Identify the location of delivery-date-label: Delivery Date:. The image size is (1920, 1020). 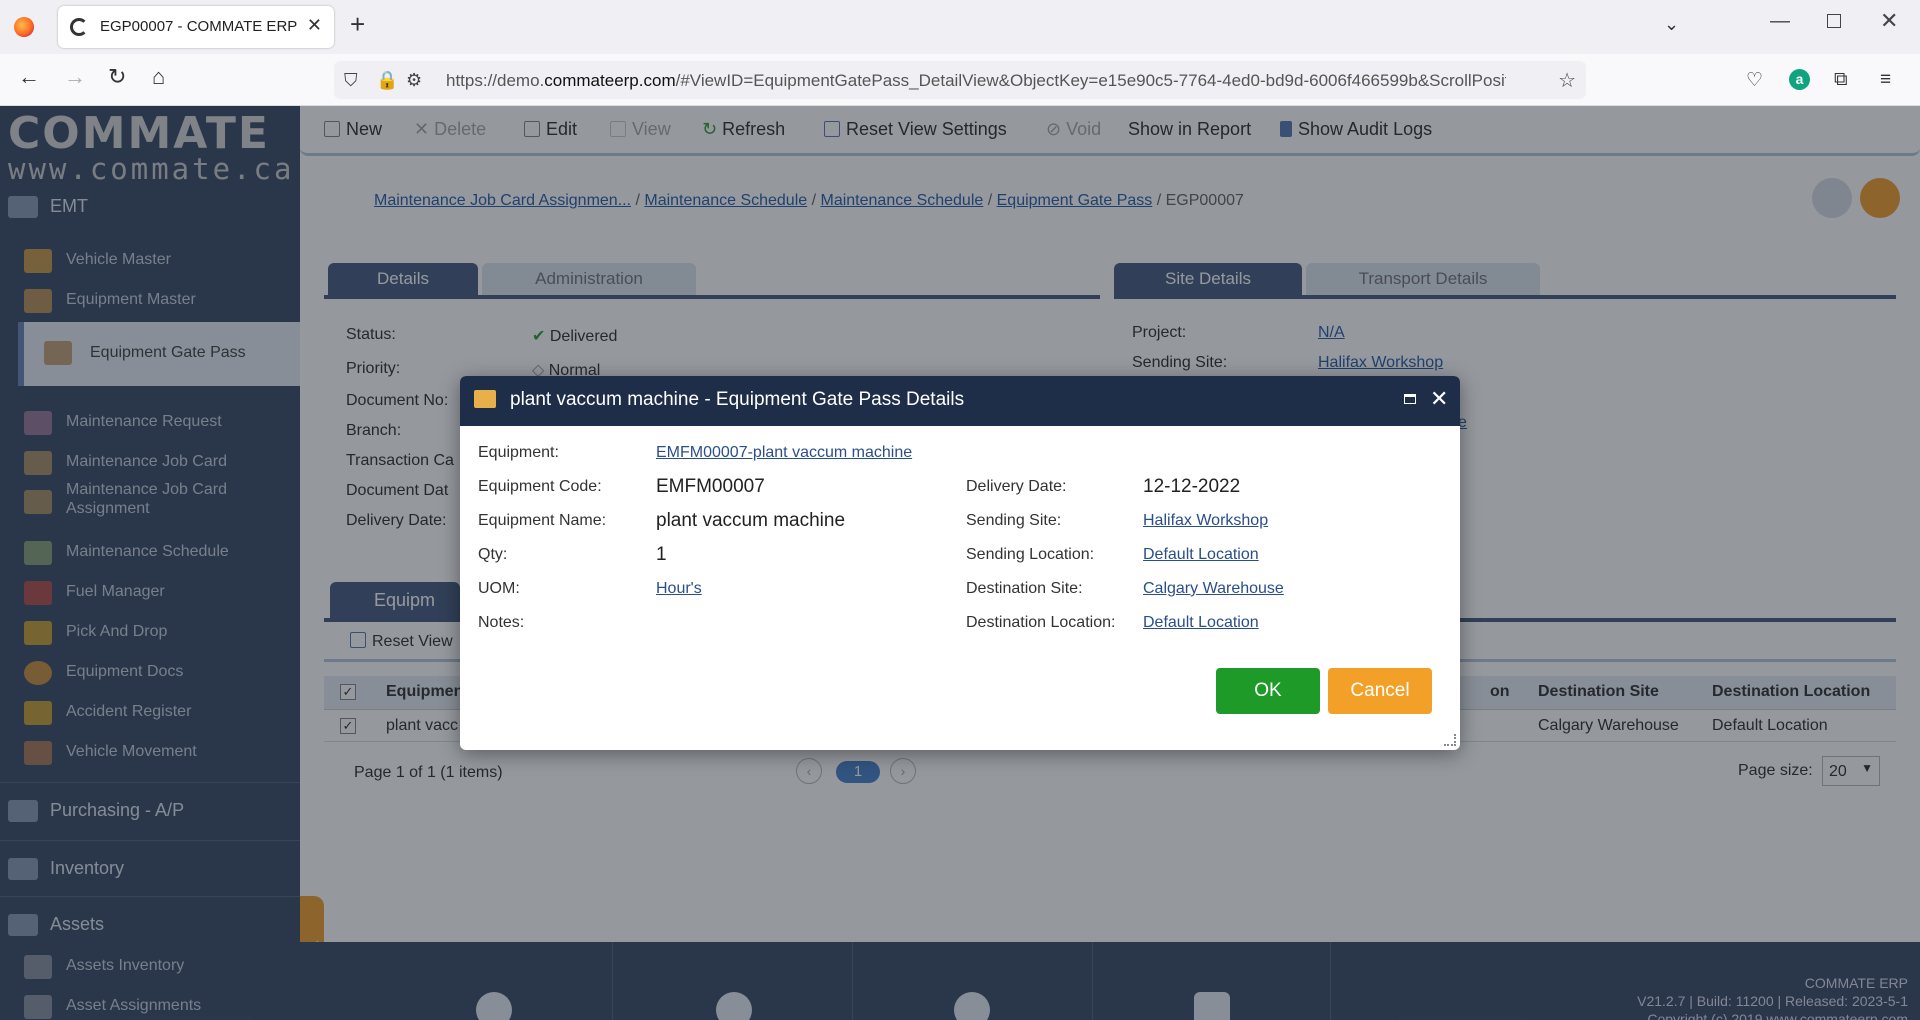
(1016, 486).